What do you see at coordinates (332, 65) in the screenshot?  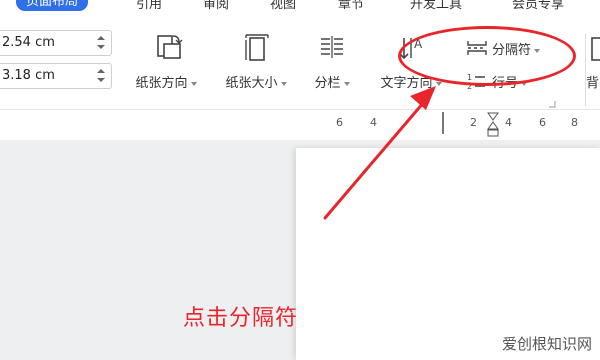 I see `columns-button: 分栏` at bounding box center [332, 65].